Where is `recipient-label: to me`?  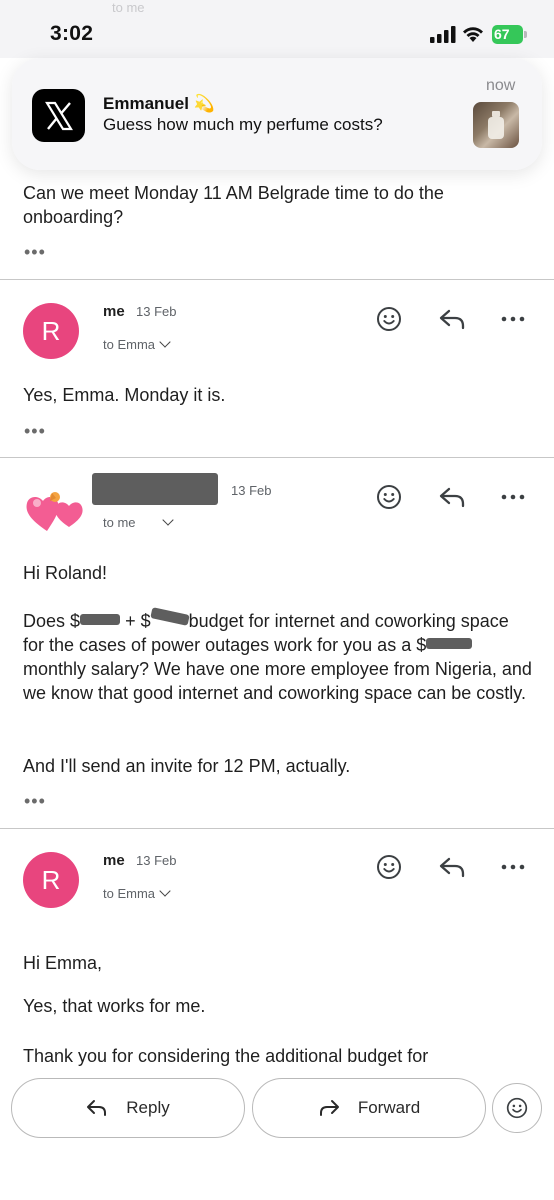
recipient-label: to me is located at coordinates (119, 522).